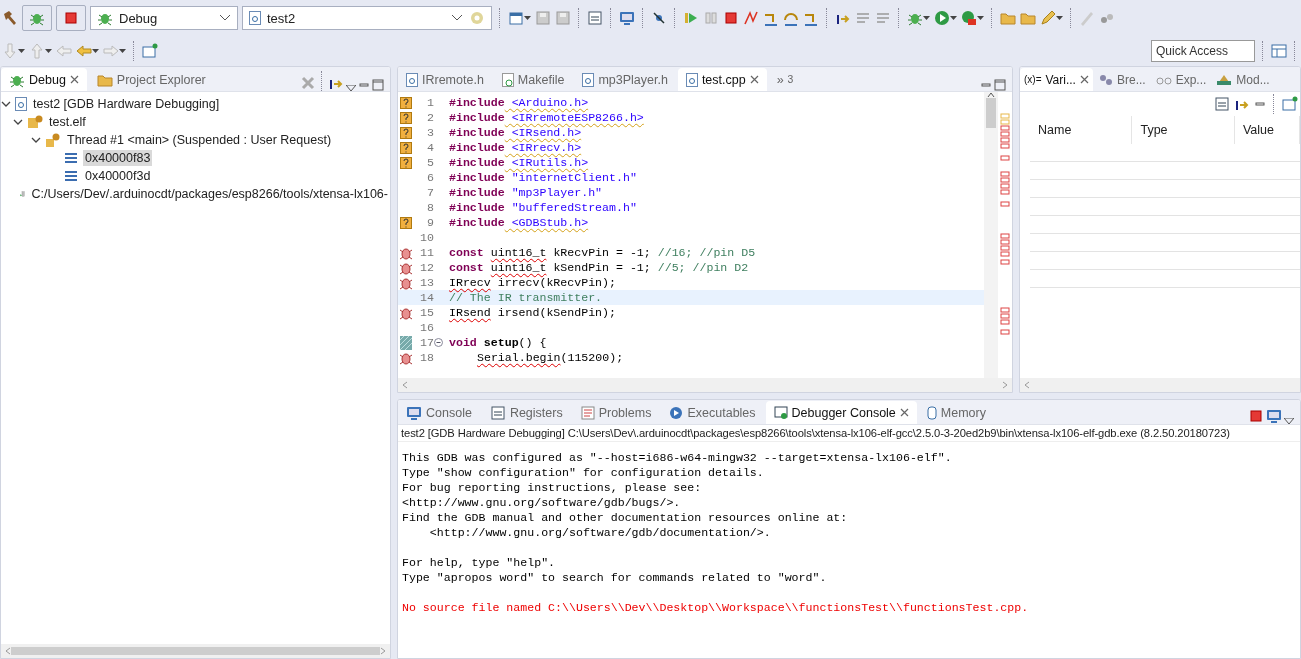 This screenshot has height=659, width=1301. What do you see at coordinates (722, 79) in the screenshot?
I see `view-tab: test.cpp` at bounding box center [722, 79].